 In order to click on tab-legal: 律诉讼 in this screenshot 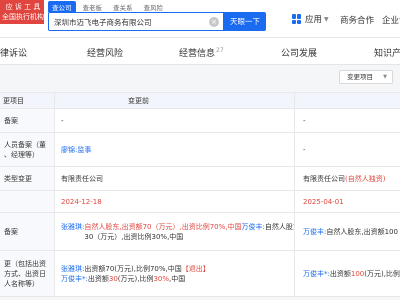, I will do `click(13, 52)`.